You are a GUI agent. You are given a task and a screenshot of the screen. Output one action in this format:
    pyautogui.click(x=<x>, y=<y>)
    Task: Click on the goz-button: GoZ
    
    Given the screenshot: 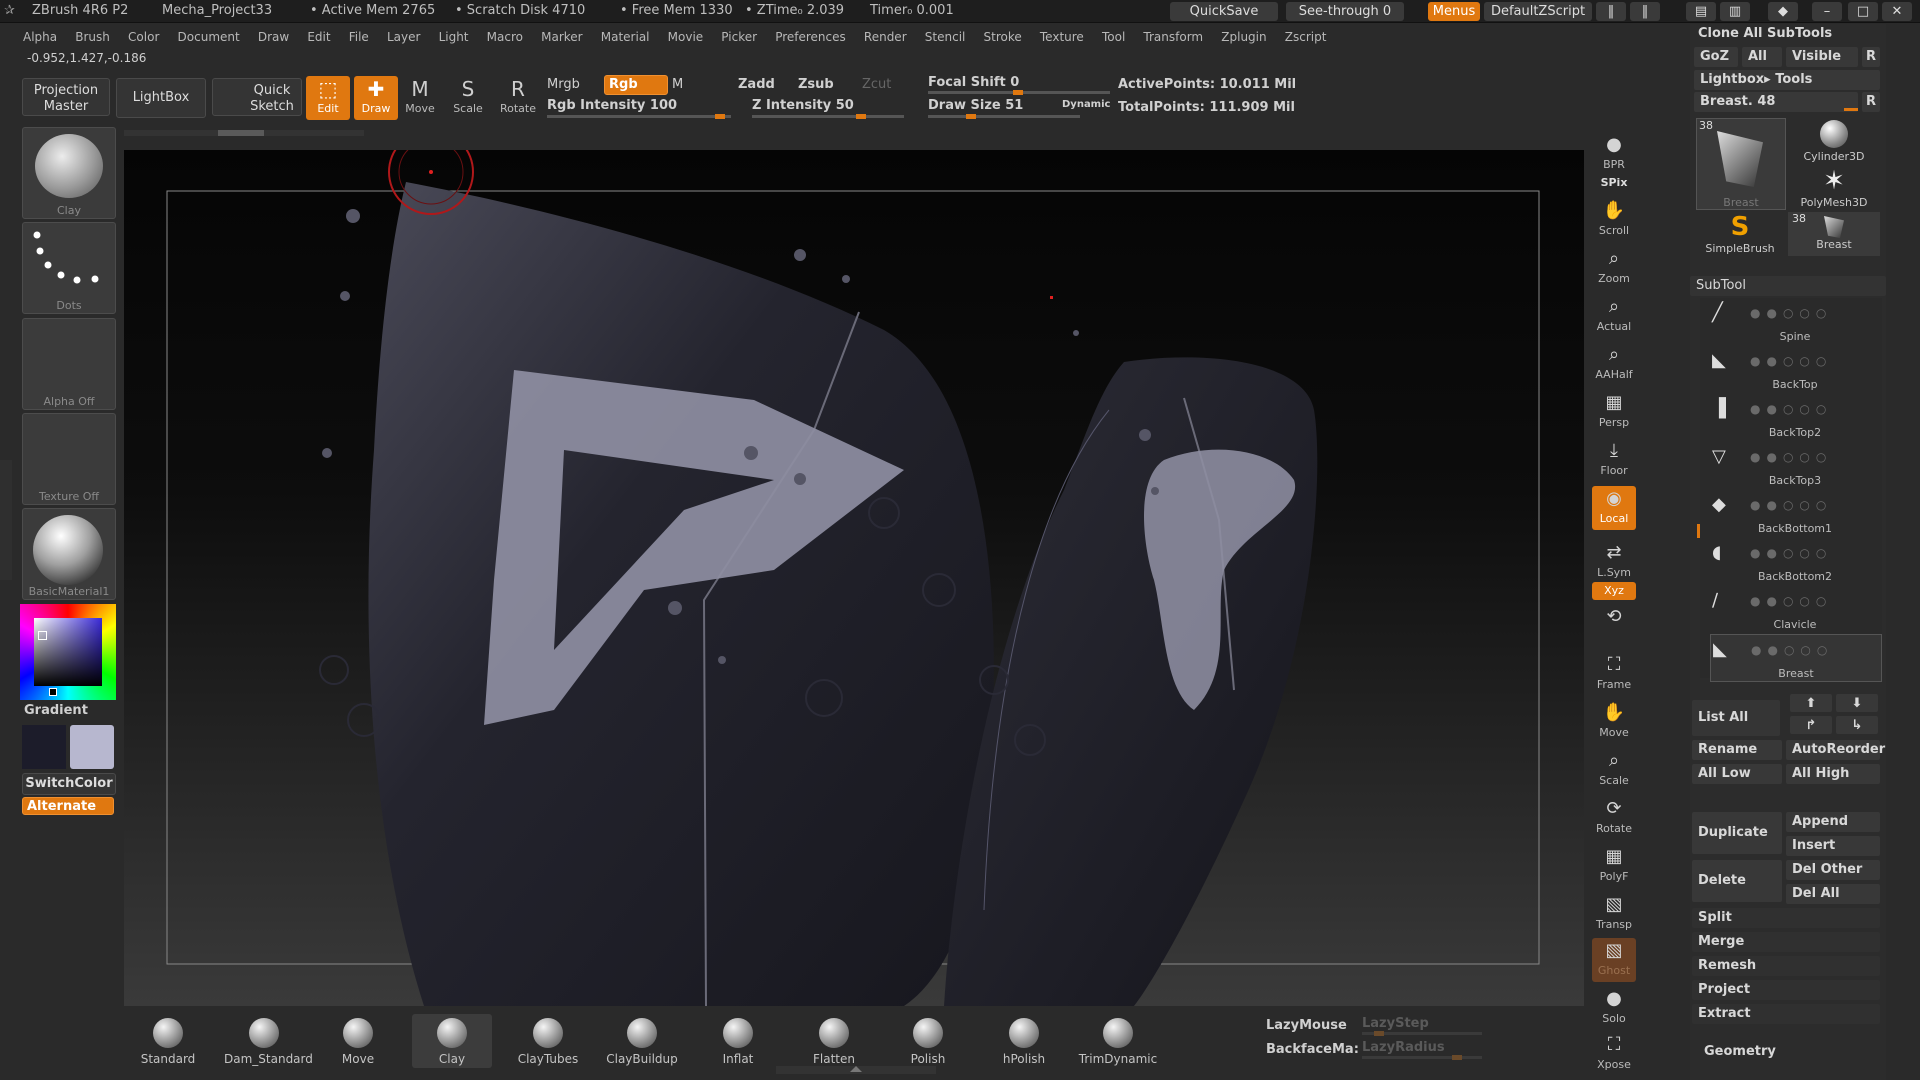 What is the action you would take?
    pyautogui.click(x=1716, y=57)
    